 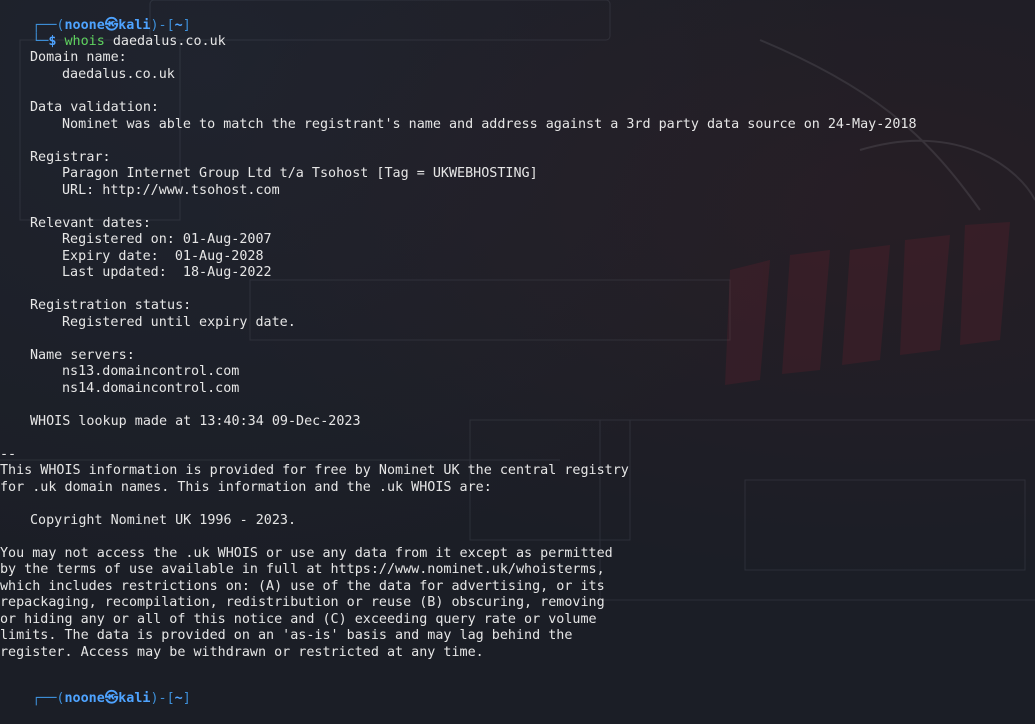 What do you see at coordinates (167, 239) in the screenshot?
I see `registered-on: Registered on: 01-Aug-2007` at bounding box center [167, 239].